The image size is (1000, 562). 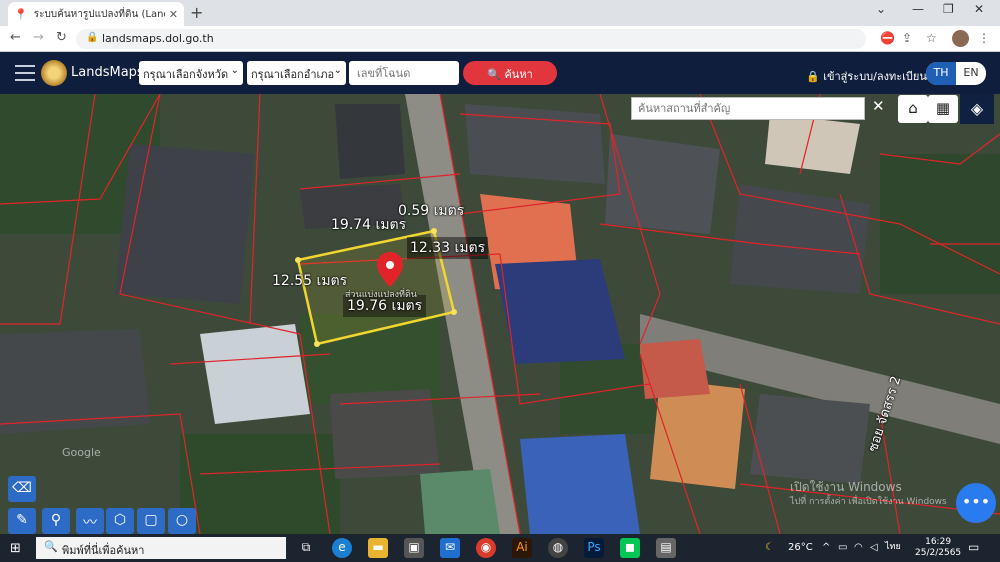 I want to click on back-arrow-icon: ←, so click(x=15, y=37).